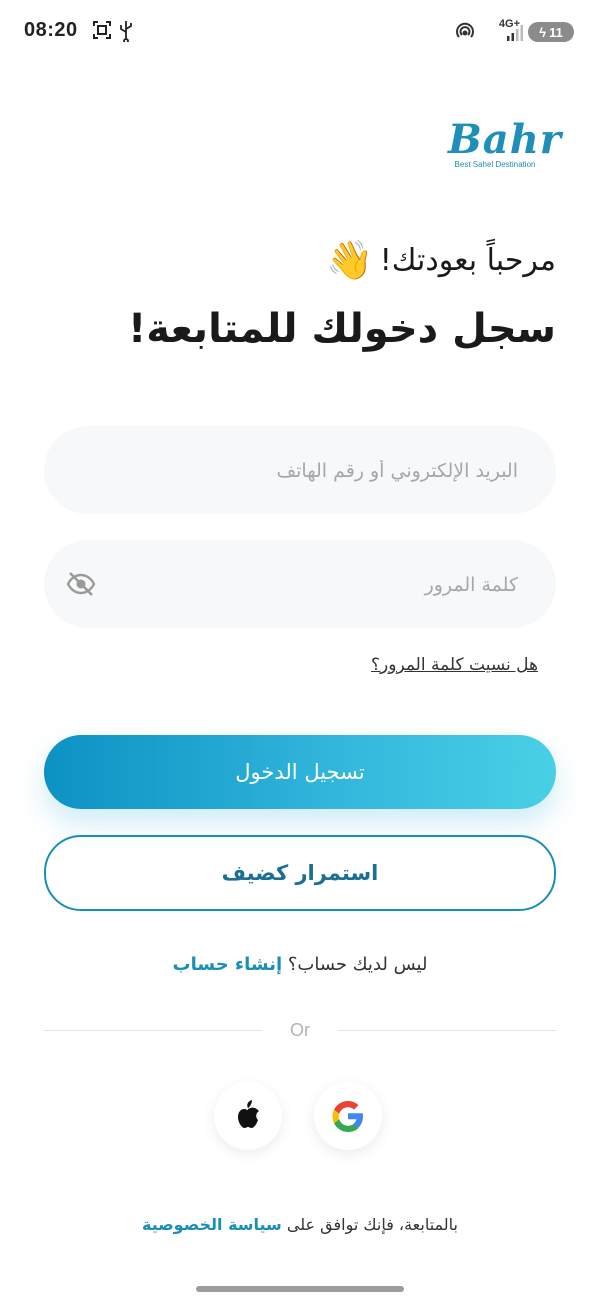 This screenshot has width=600, height=1301. Describe the element at coordinates (300, 32) in the screenshot. I see `status-bar: 08:20 4G+ ϟ 11` at that location.